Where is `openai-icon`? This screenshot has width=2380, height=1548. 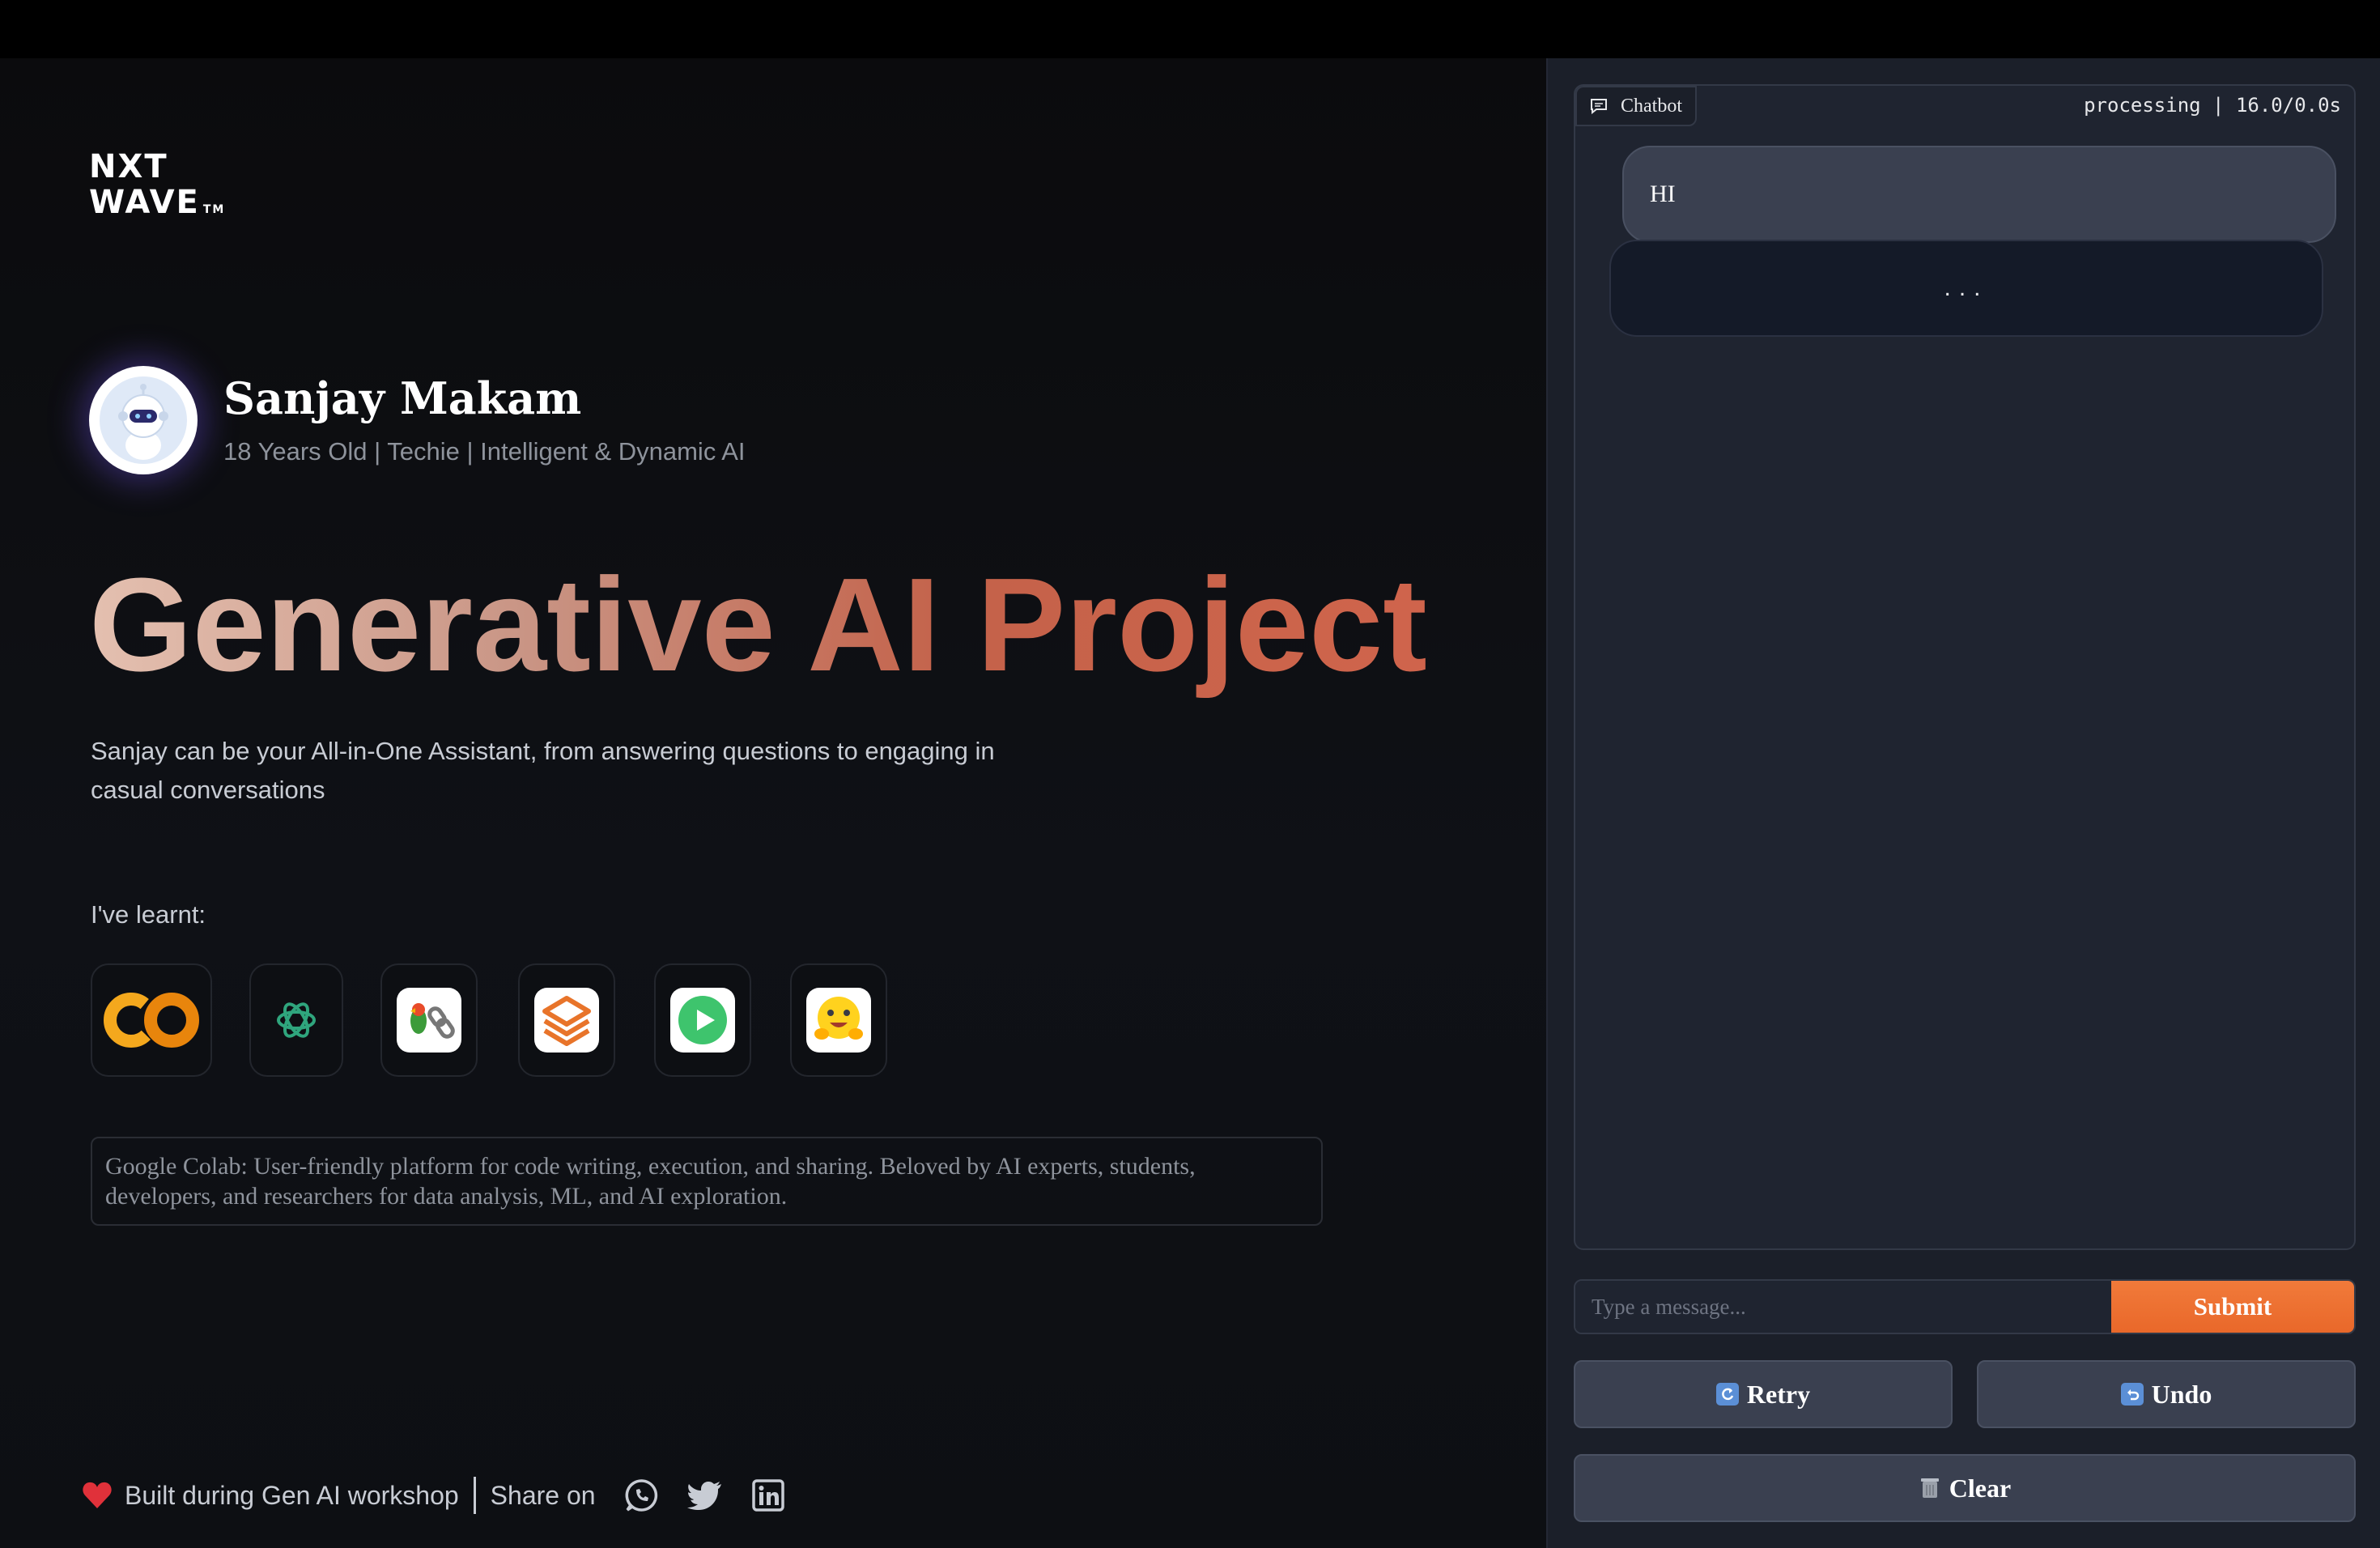 openai-icon is located at coordinates (297, 1020).